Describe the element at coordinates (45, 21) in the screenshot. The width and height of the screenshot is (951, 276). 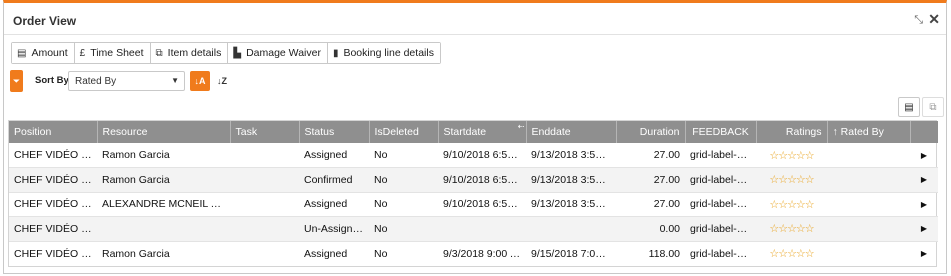
I see `window-title: Order View` at that location.